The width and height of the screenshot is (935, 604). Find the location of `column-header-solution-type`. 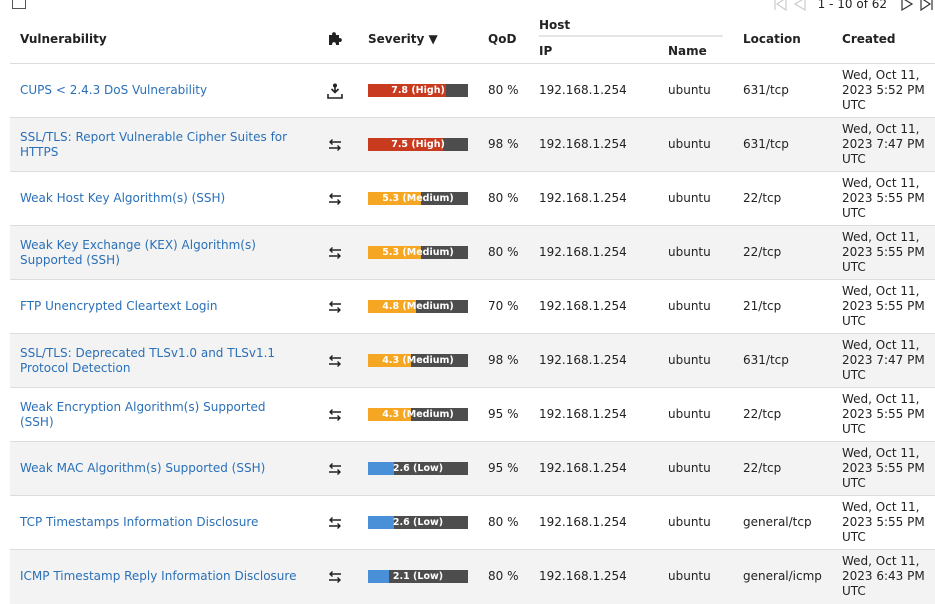

column-header-solution-type is located at coordinates (335, 39).